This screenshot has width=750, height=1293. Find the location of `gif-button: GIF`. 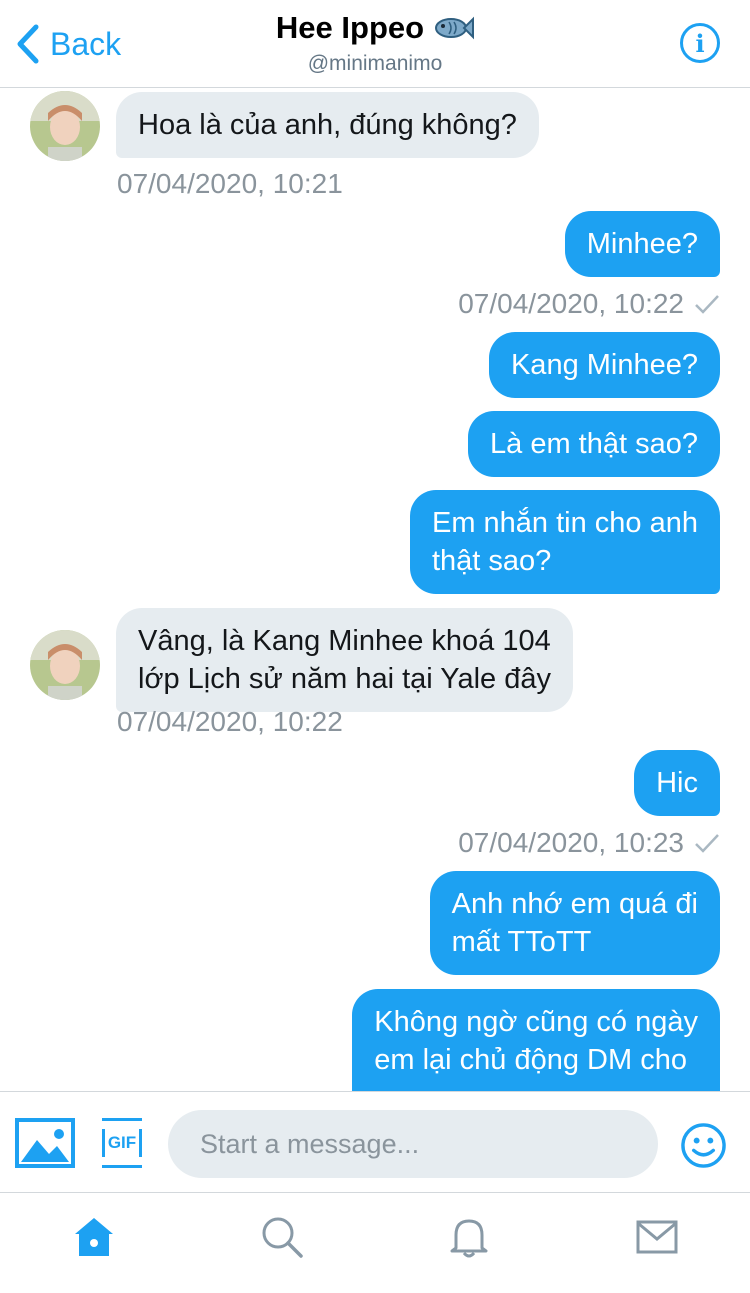

gif-button: GIF is located at coordinates (122, 1143).